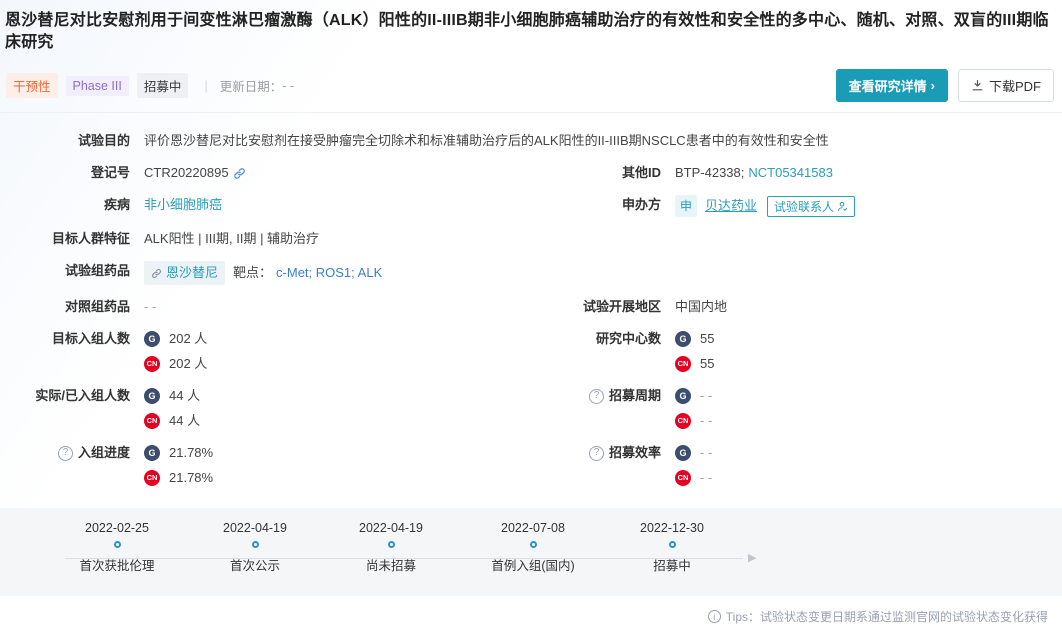  I want to click on progress-global-value: 21.78%, so click(191, 453).